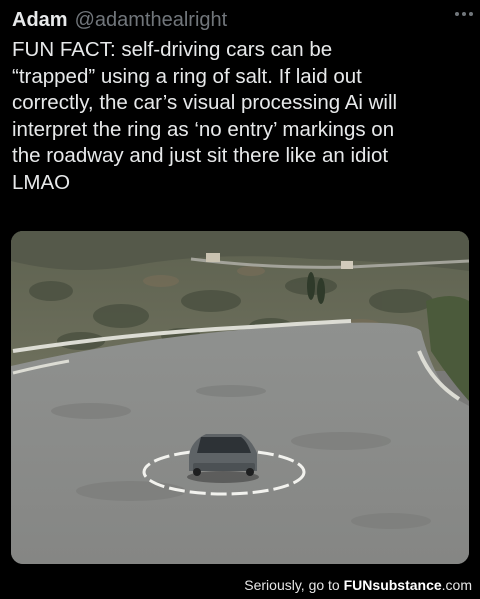 The width and height of the screenshot is (480, 599). Describe the element at coordinates (240, 20) in the screenshot. I see `tweet-header: Adam @adamthealright` at that location.